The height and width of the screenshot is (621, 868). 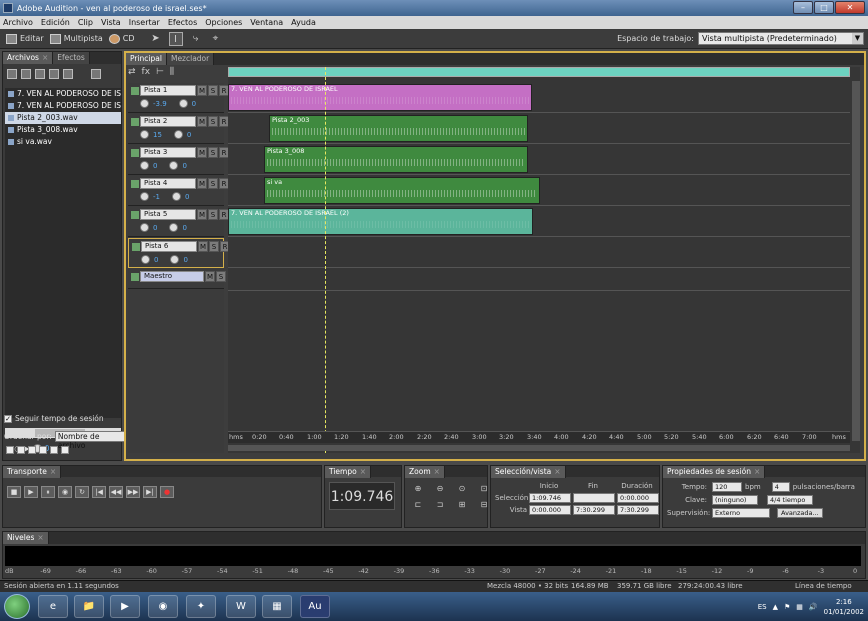 What do you see at coordinates (63, 142) in the screenshot?
I see `list-item: si va.wav` at bounding box center [63, 142].